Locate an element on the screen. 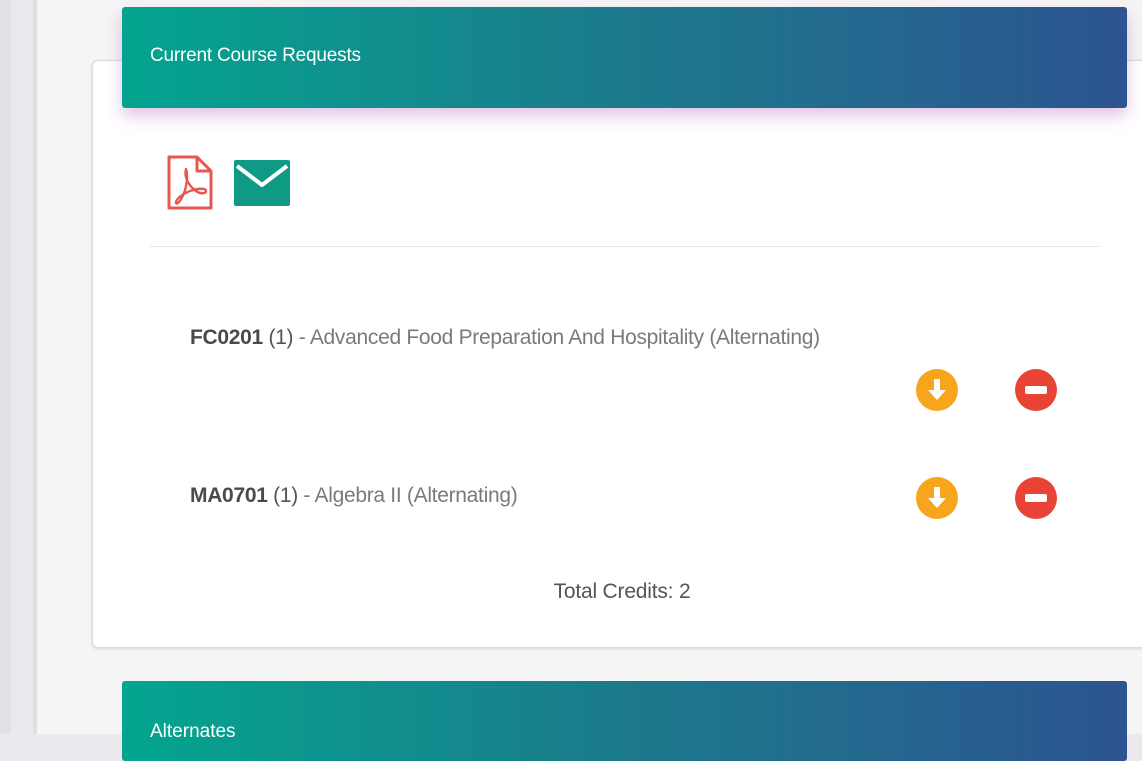  course-row-ma0701: MA0701 (1) - Algebra II (Alternating) is located at coordinates (354, 496).